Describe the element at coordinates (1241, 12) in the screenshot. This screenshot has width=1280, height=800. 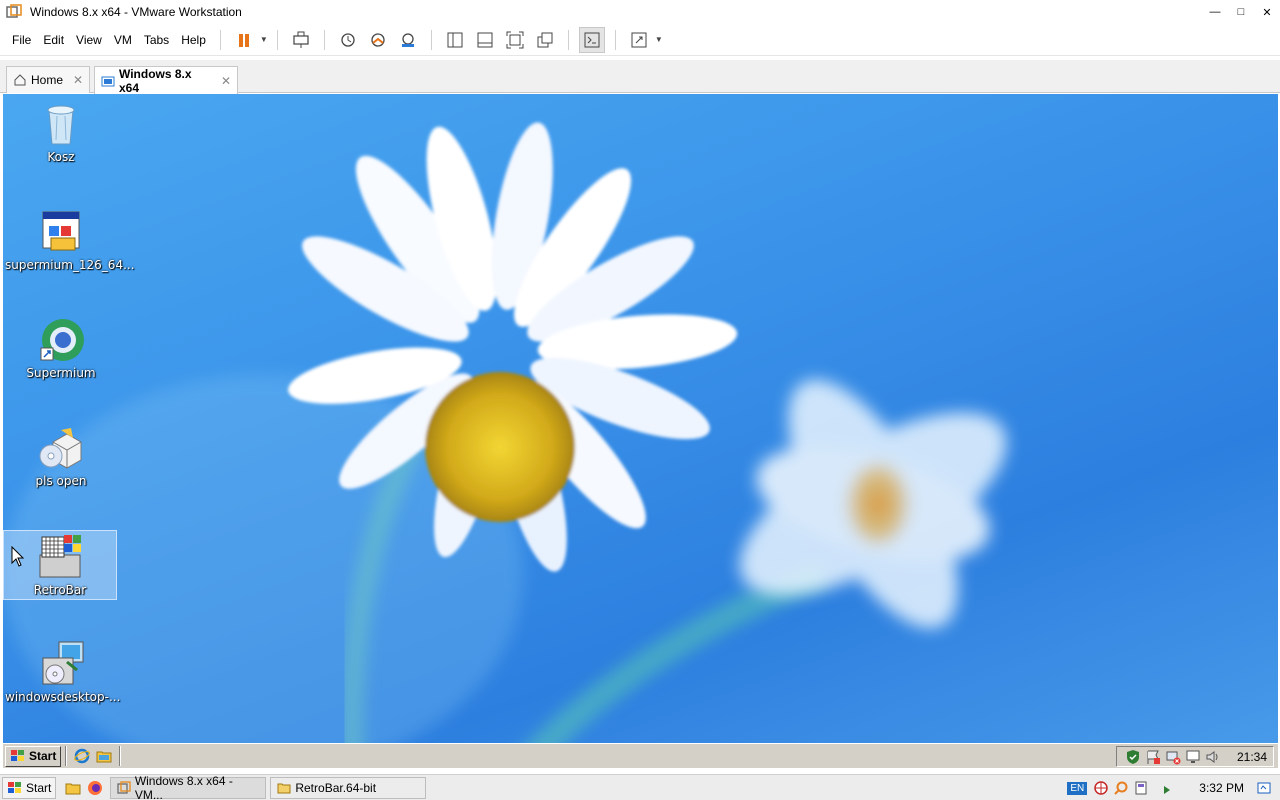
I see `maximize-button: □` at that location.